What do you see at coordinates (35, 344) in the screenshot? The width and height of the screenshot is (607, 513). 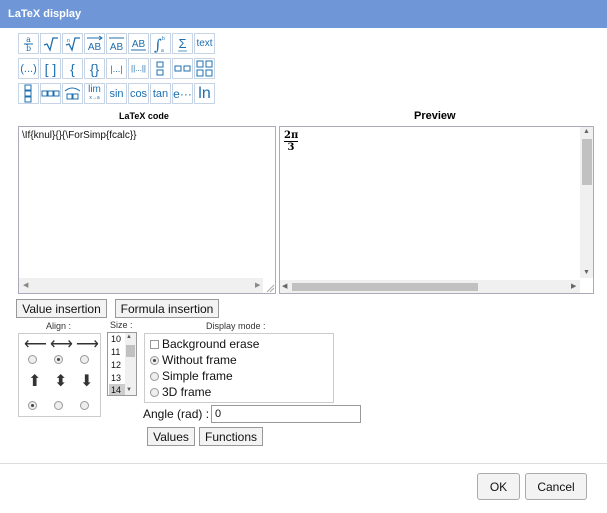 I see `align-left-arrow-icon: ⟵` at bounding box center [35, 344].